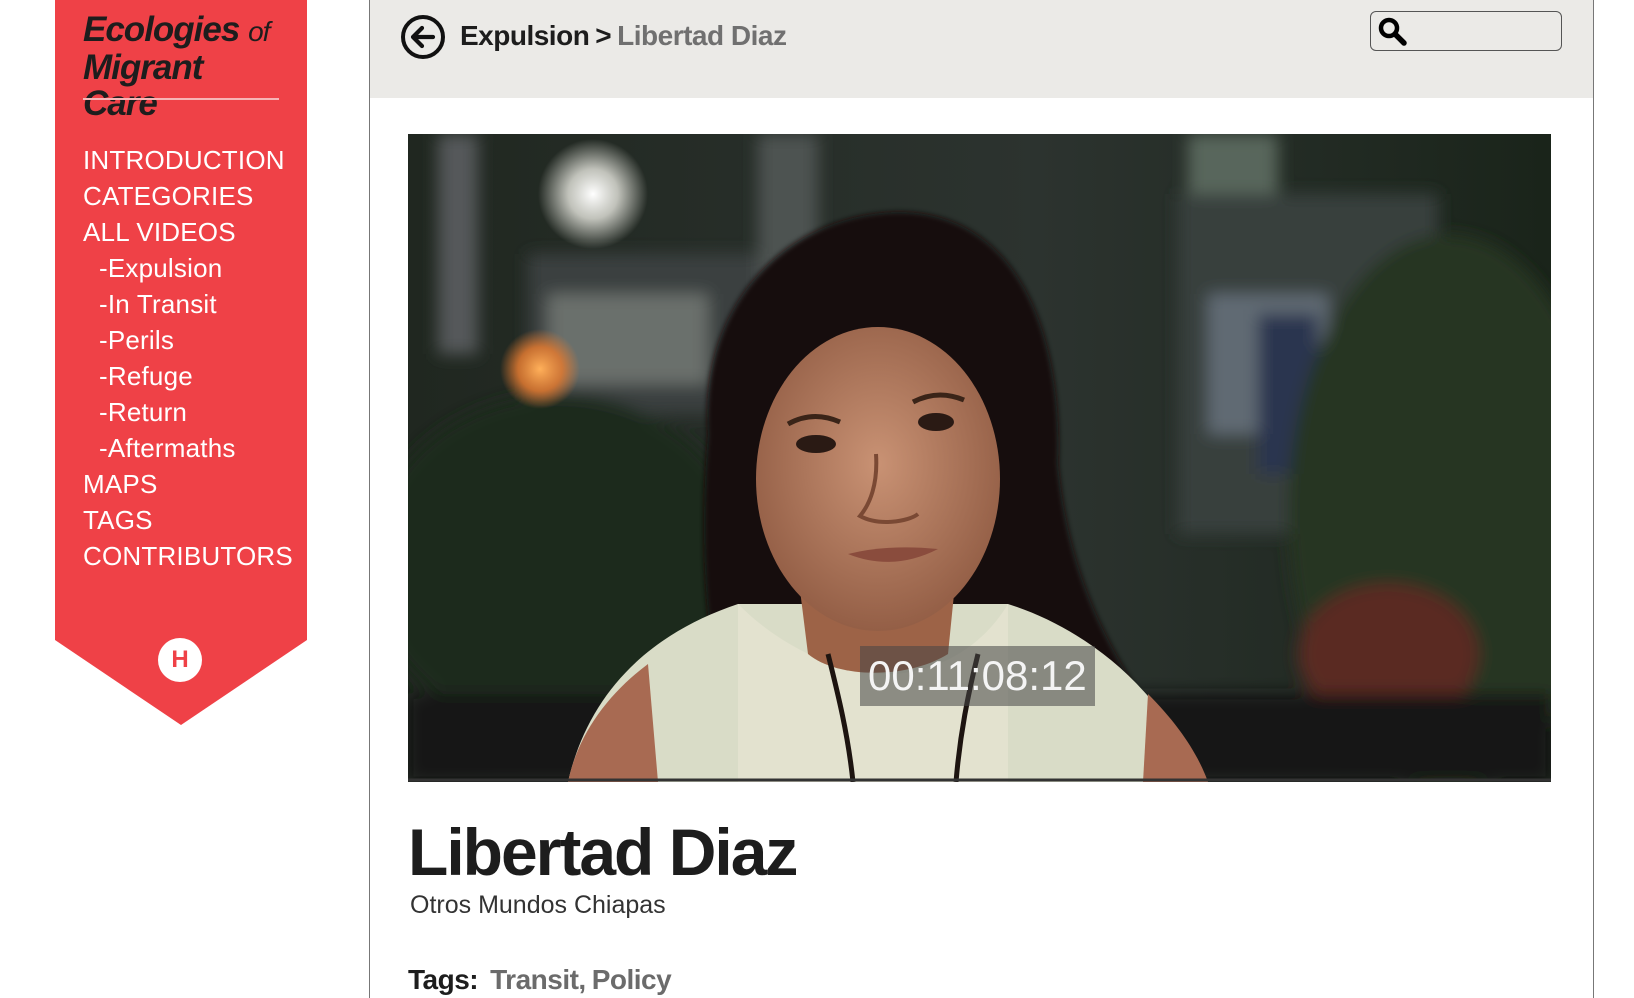  I want to click on site-logo: Ecologies of Migrant Care, so click(183, 67).